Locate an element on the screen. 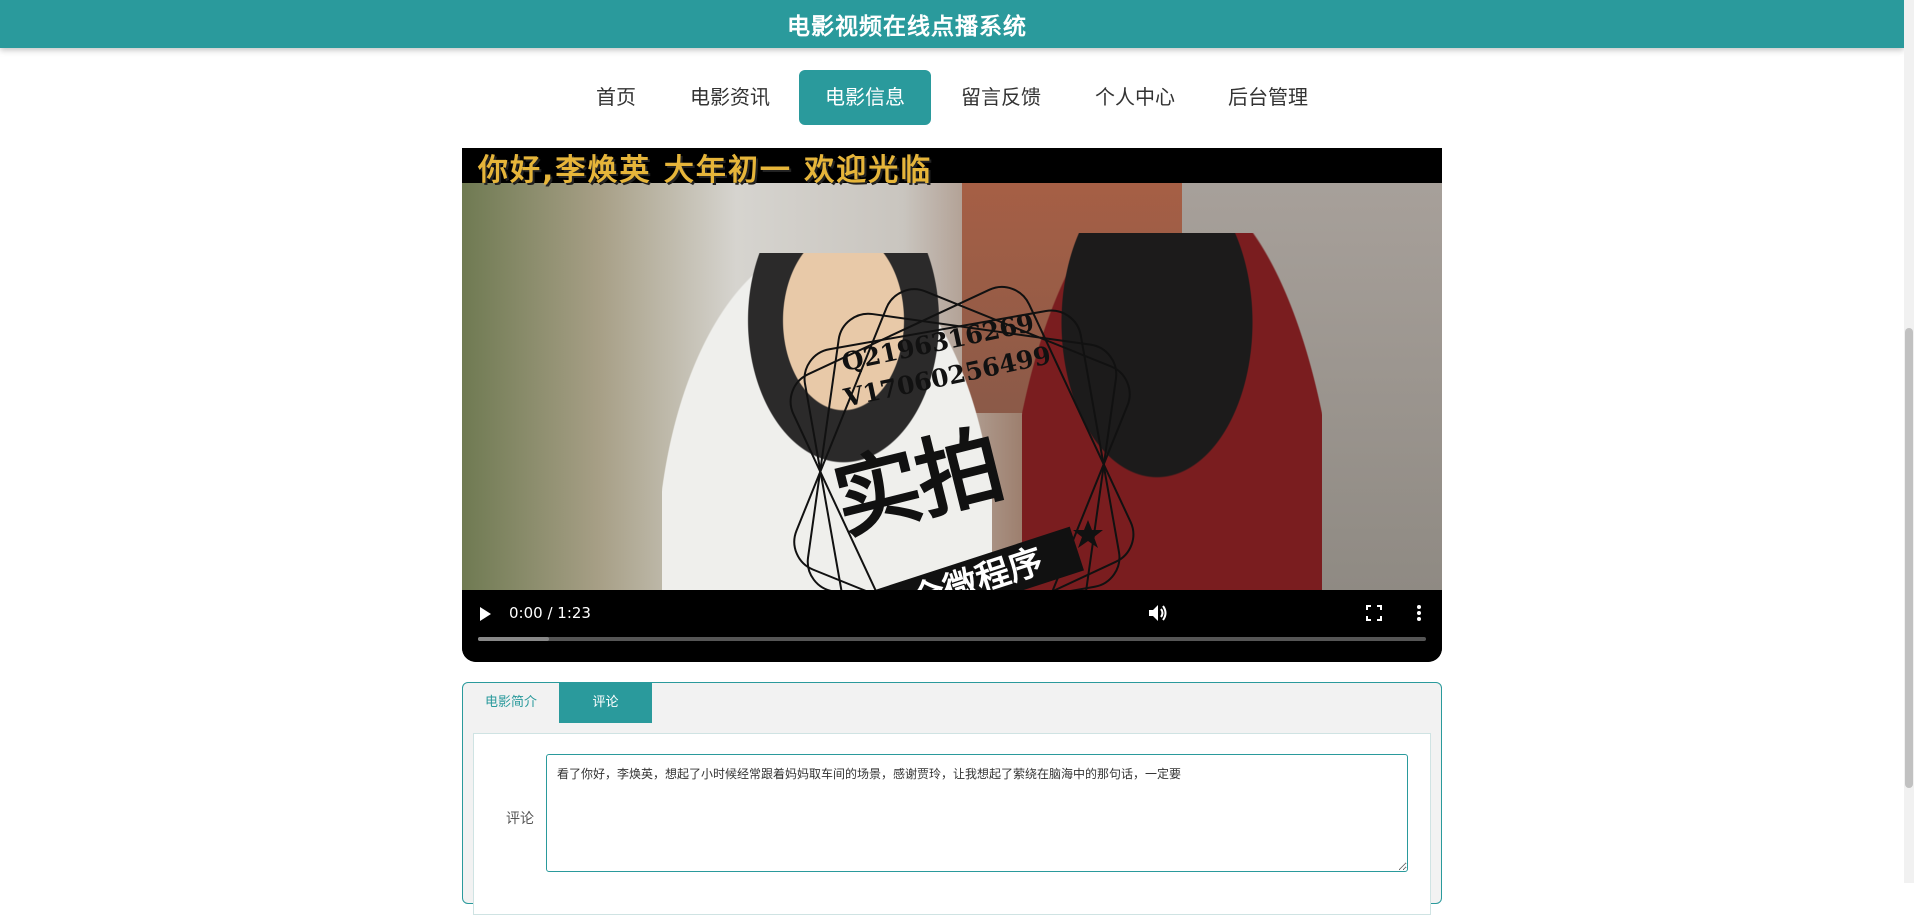  header-bar: 电影视频在线点播系统 is located at coordinates (952, 24).